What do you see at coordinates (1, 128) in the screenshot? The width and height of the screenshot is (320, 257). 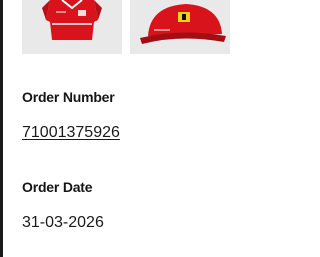 I see `panel-divider` at bounding box center [1, 128].